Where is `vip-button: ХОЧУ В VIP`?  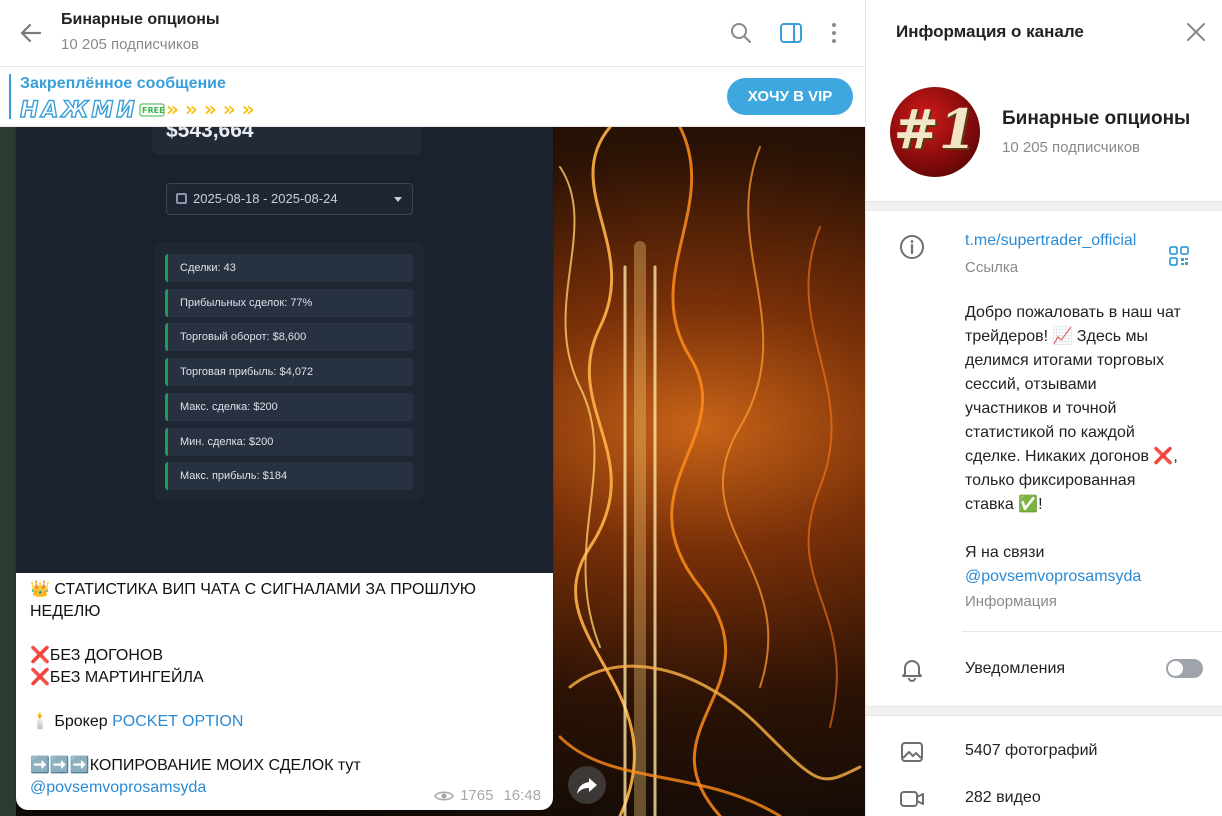
vip-button: ХОЧУ В VIP is located at coordinates (790, 96).